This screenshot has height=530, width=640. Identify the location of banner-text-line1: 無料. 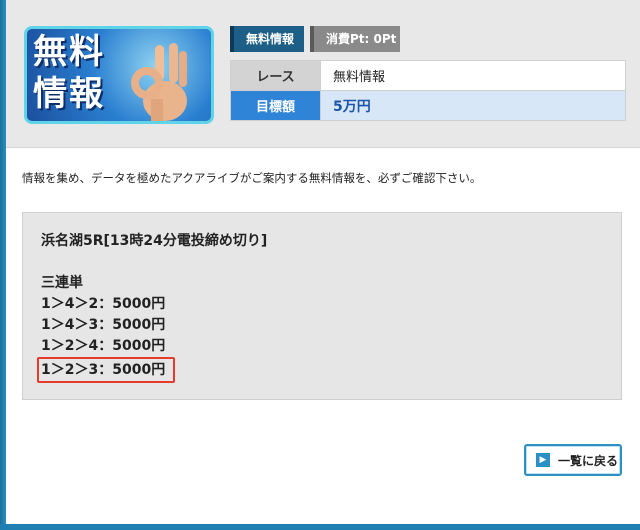
(69, 52).